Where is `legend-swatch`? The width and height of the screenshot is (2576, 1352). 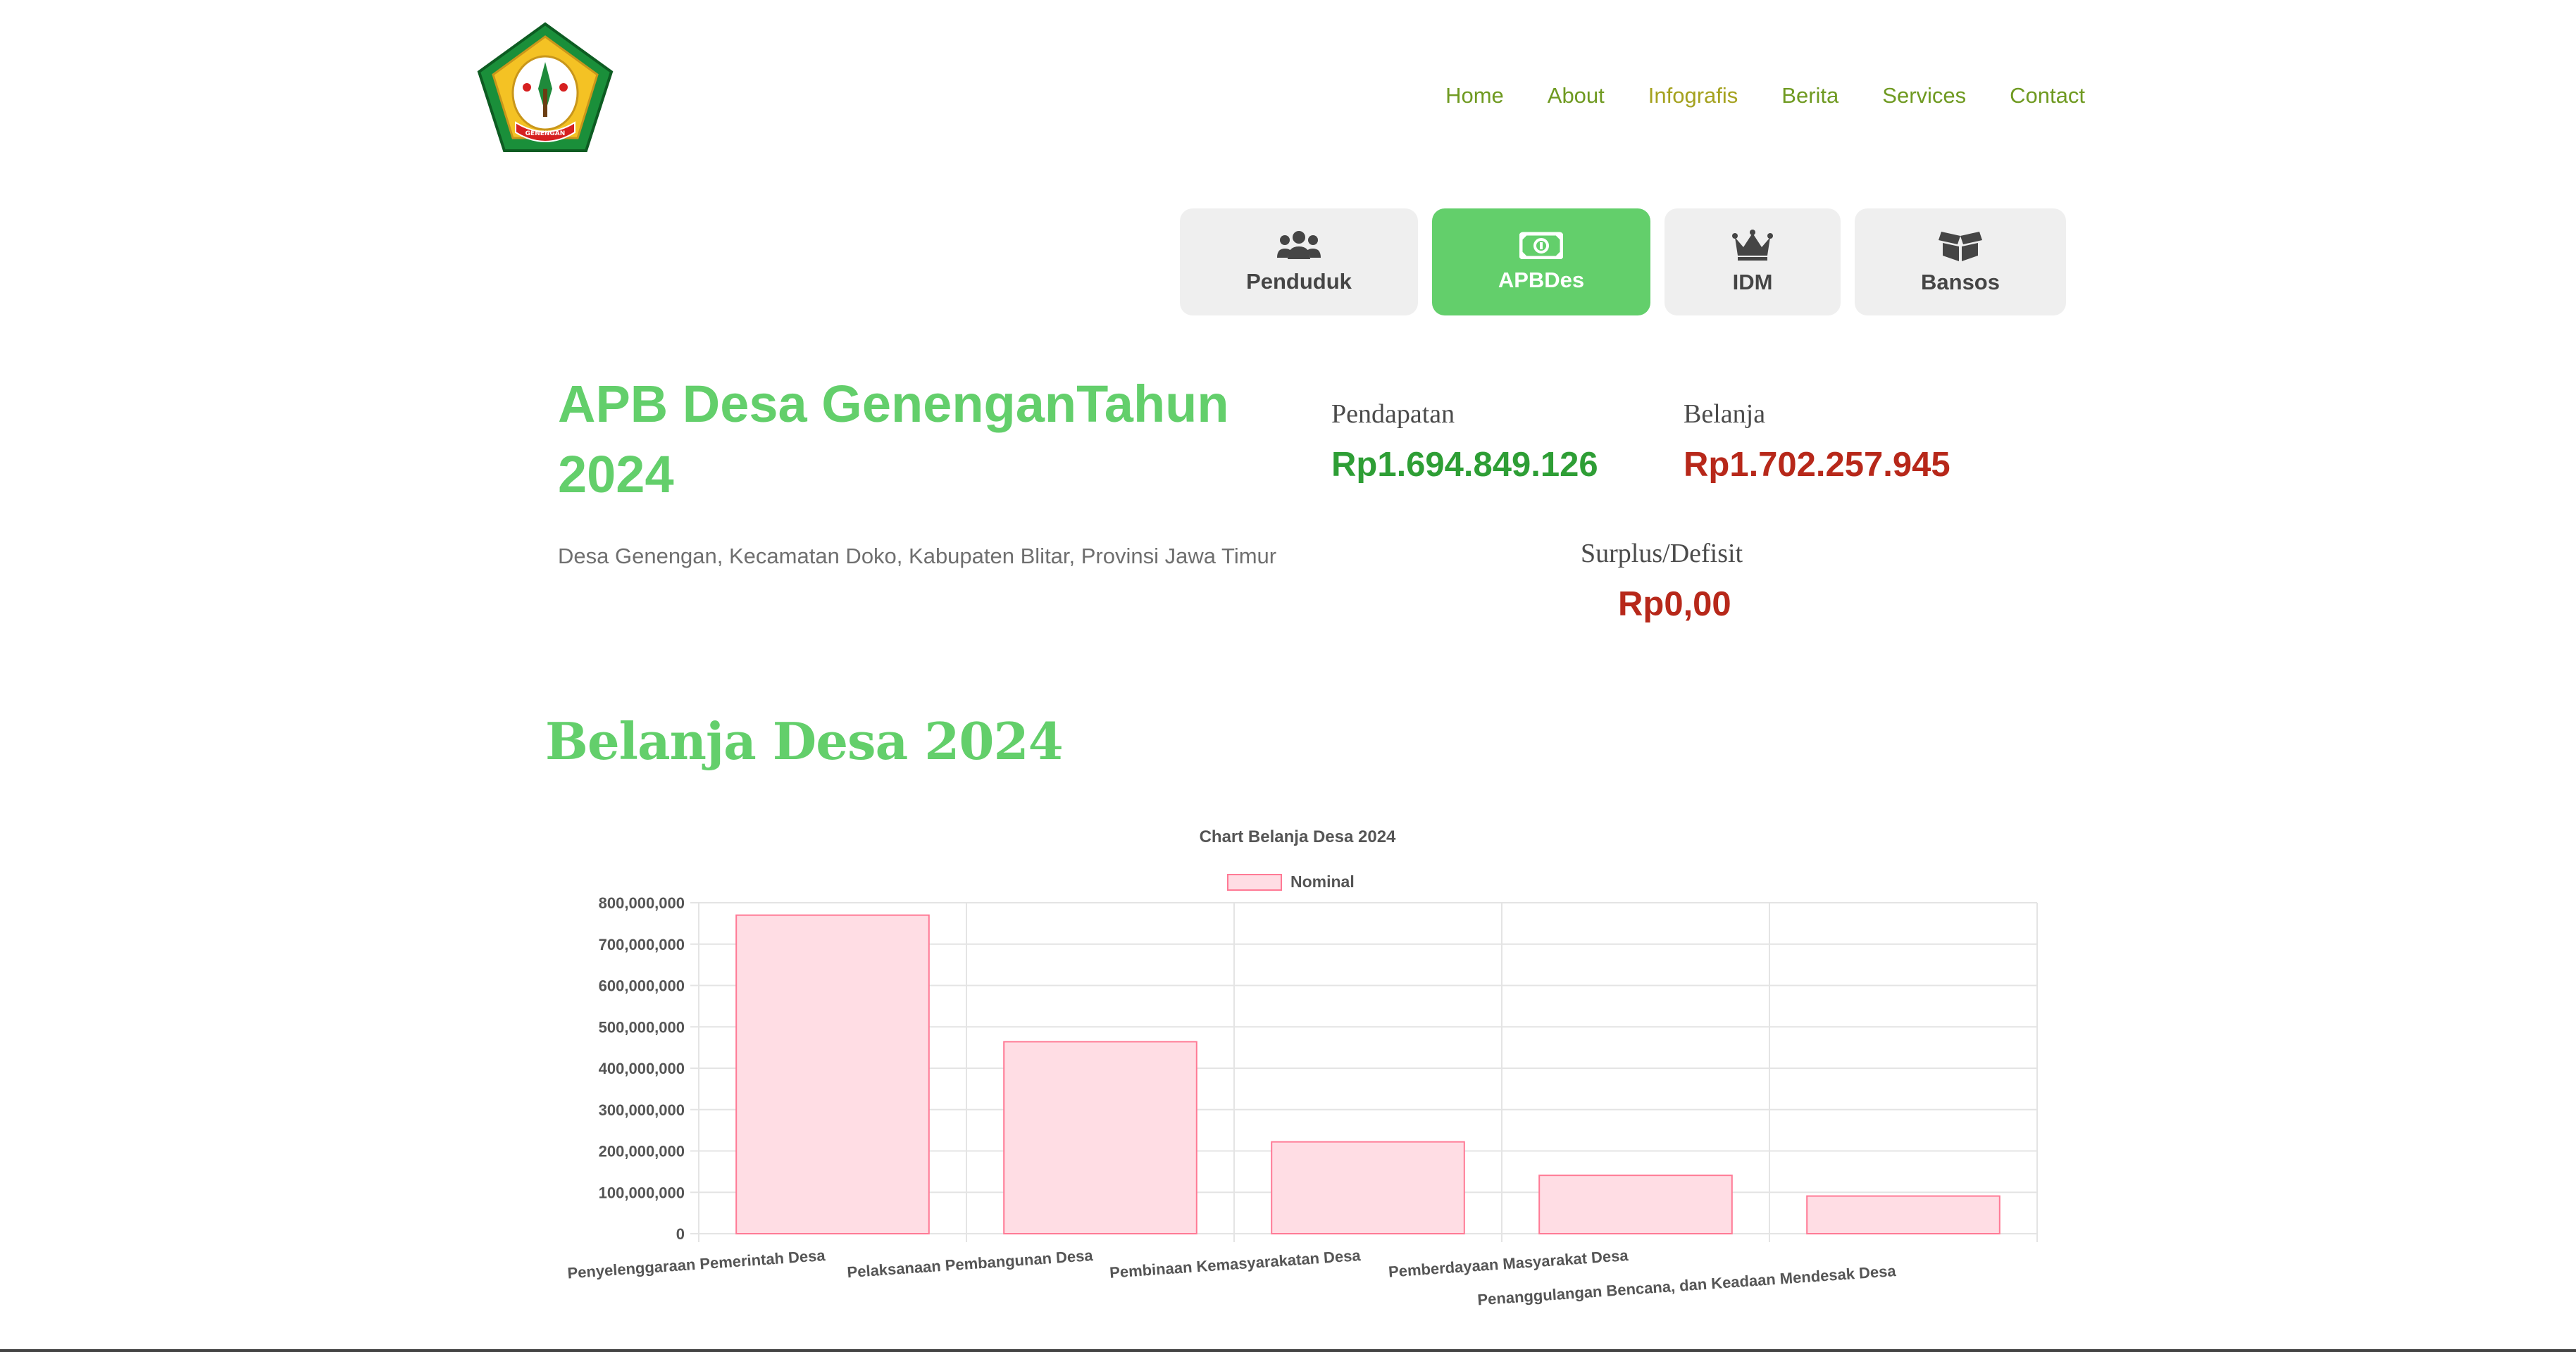
legend-swatch is located at coordinates (1254, 882).